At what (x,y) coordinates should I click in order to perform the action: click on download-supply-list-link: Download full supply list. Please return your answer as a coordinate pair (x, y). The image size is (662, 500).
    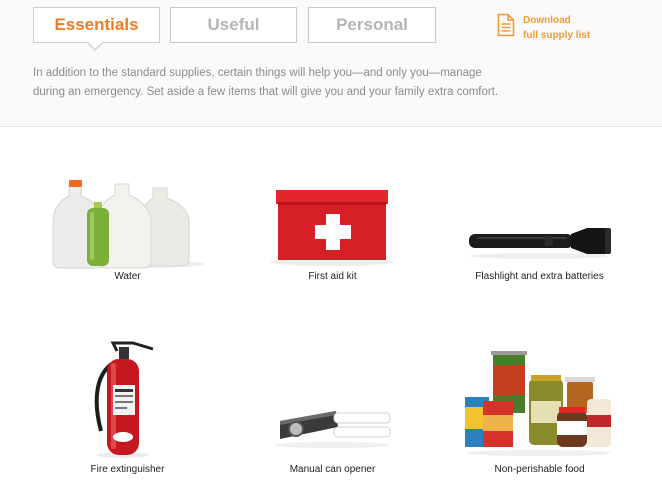
    Looking at the image, I should click on (543, 28).